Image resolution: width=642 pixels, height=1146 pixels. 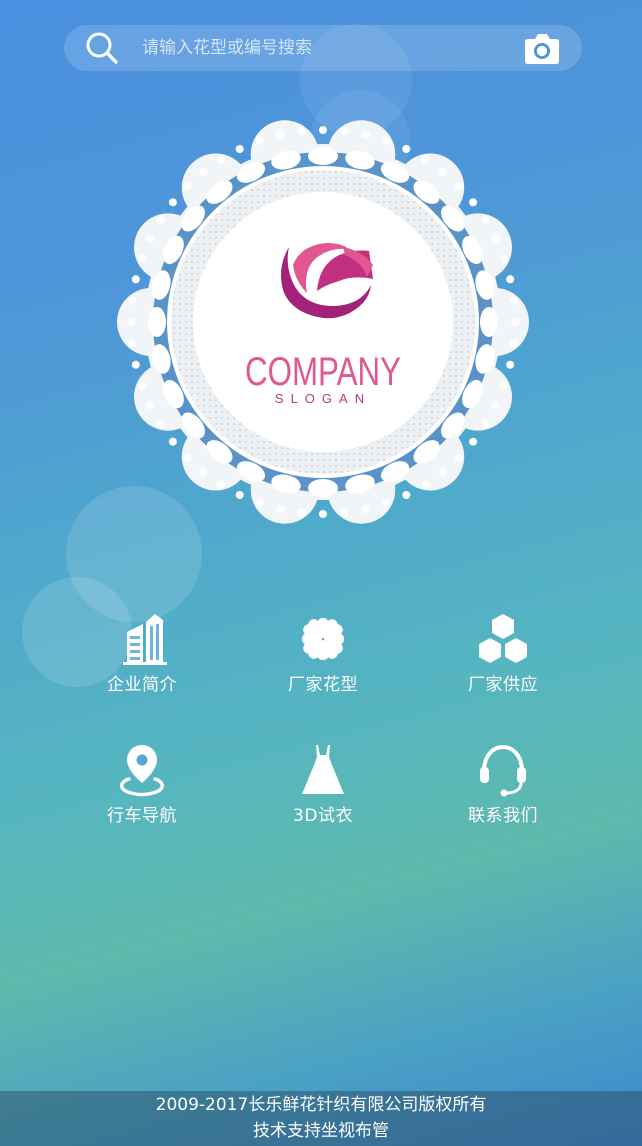 I want to click on camera-icon, so click(x=542, y=48).